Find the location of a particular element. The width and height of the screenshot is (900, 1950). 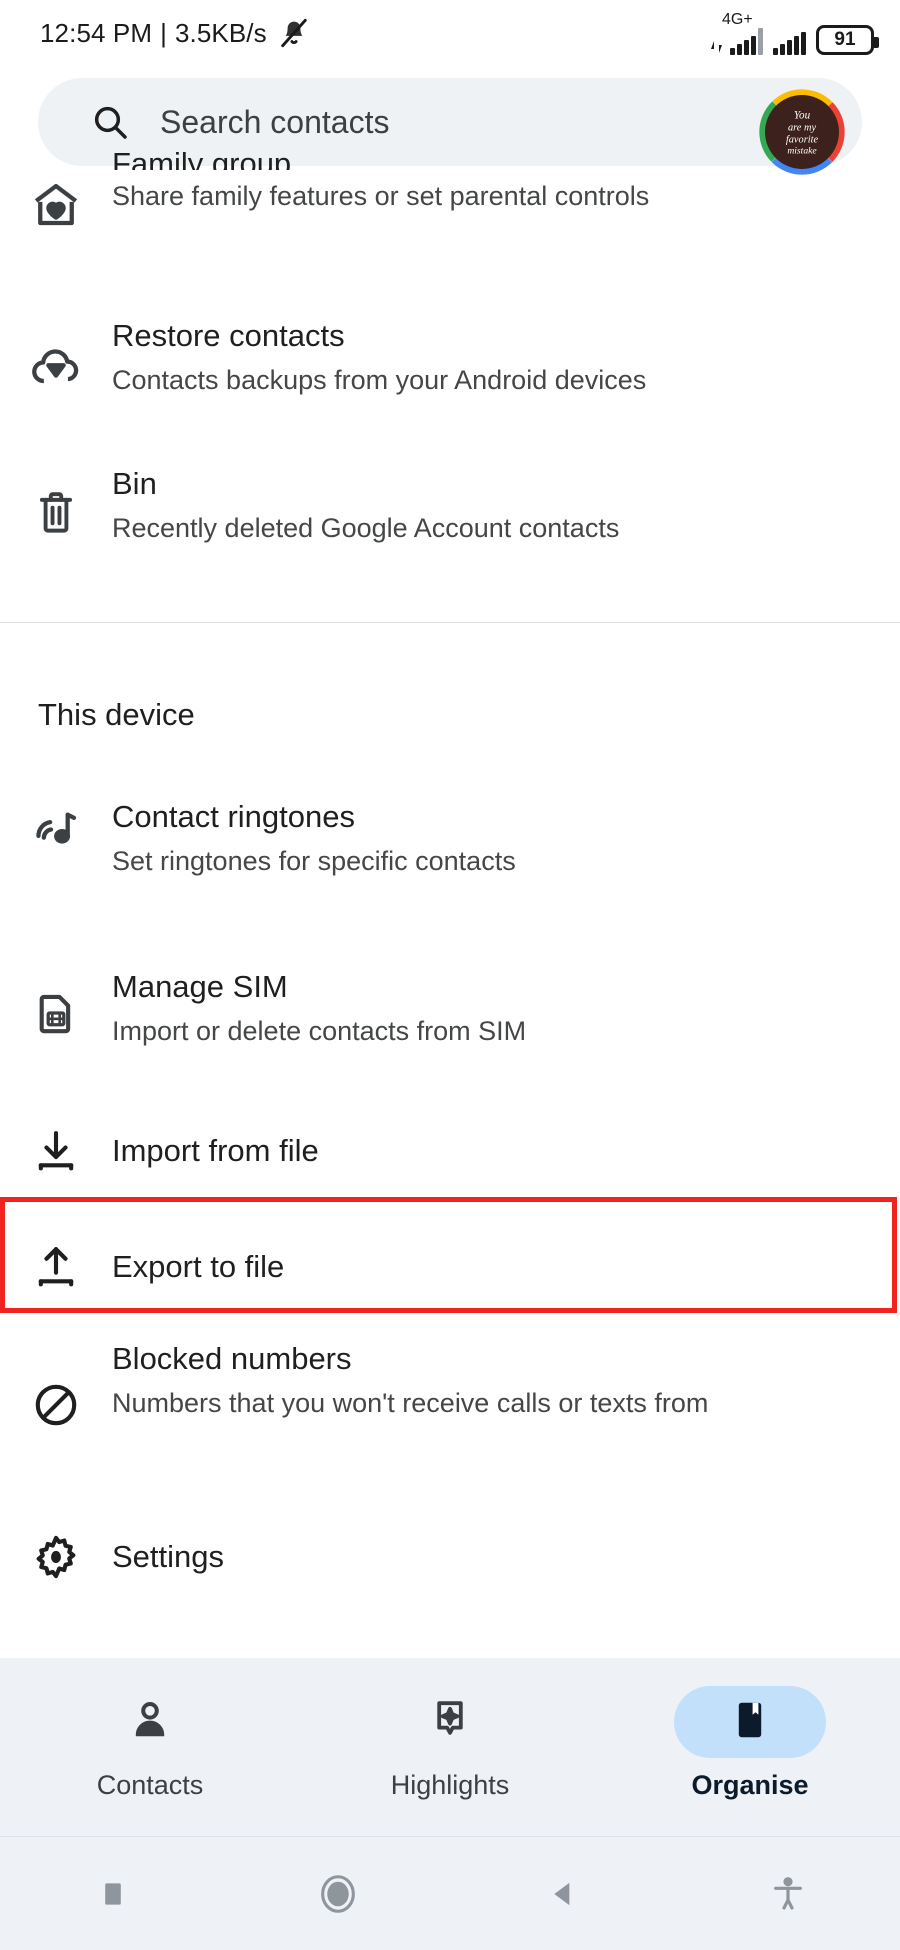

person-icon is located at coordinates (150, 1722).